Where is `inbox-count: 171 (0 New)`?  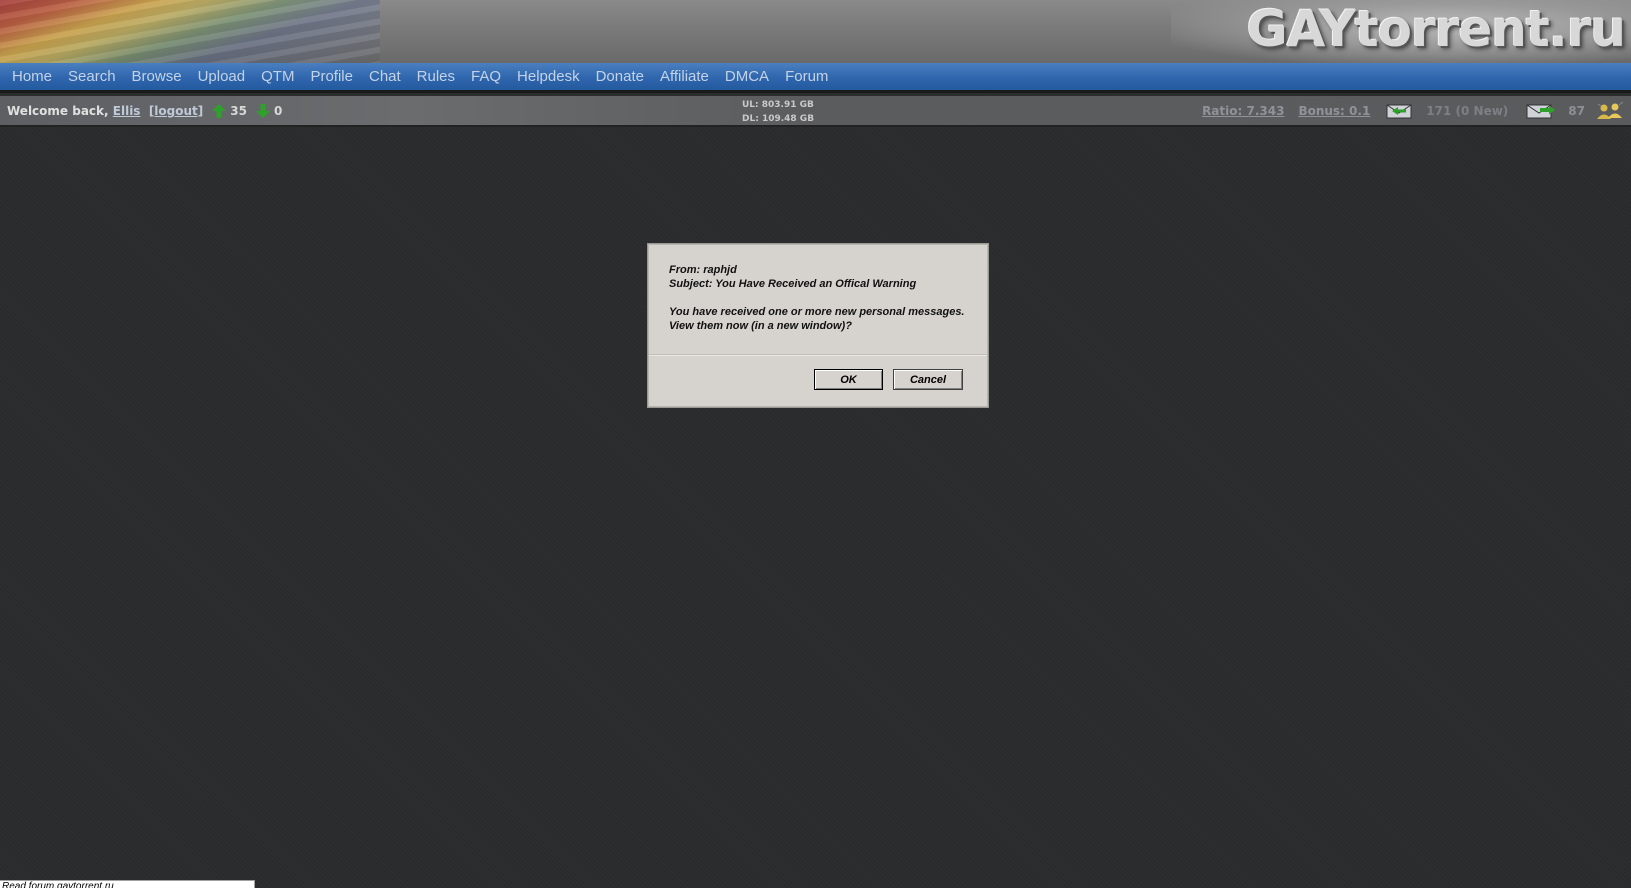
inbox-count: 171 (0 New) is located at coordinates (1467, 111).